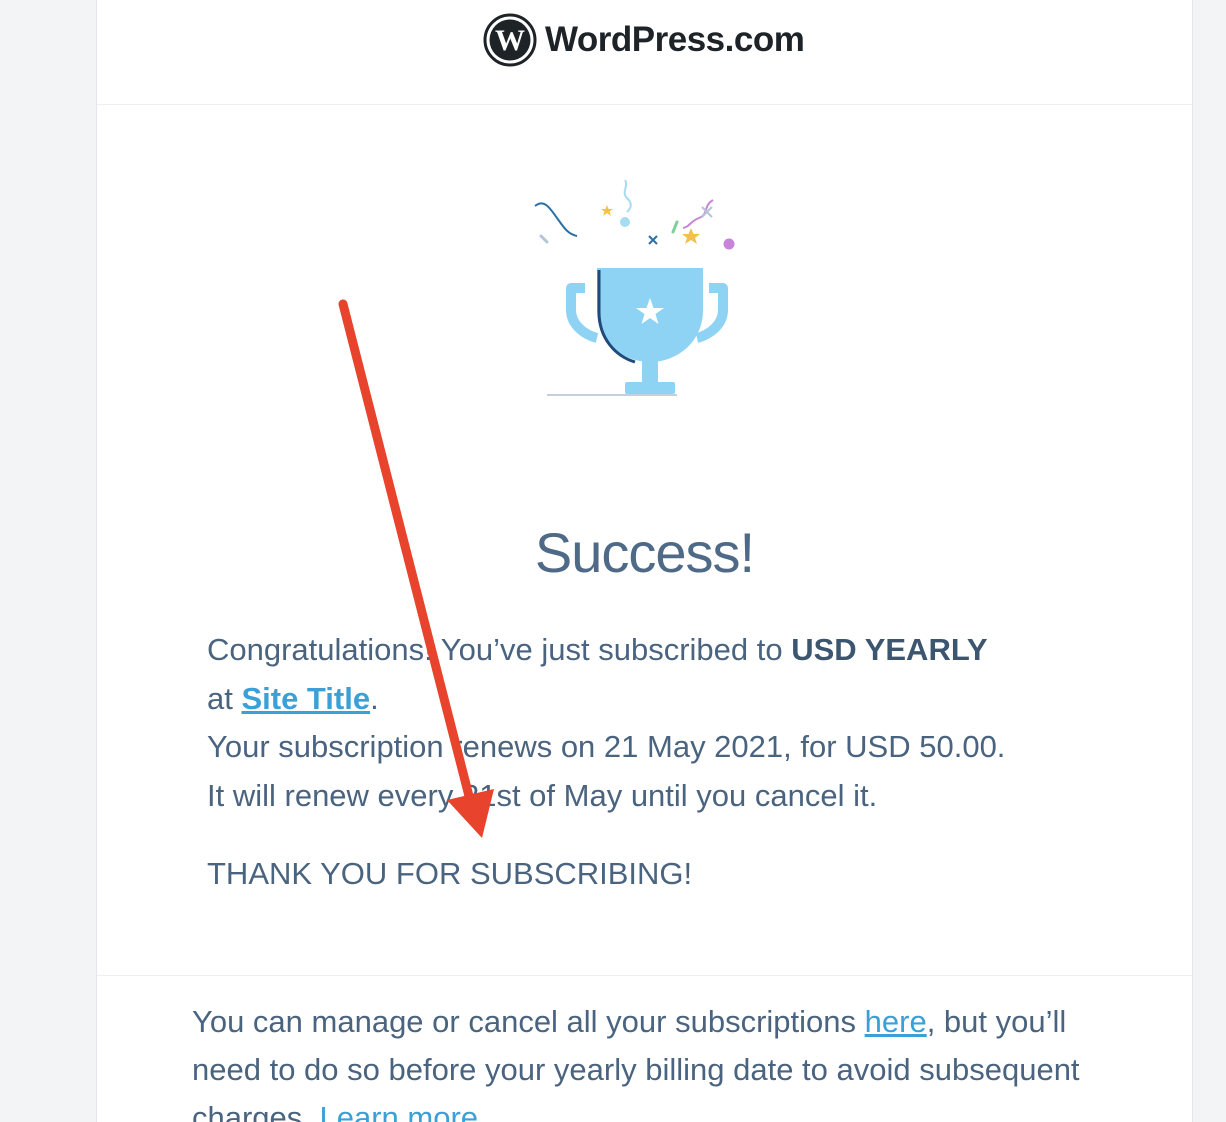 The image size is (1226, 1122). What do you see at coordinates (544, 239) in the screenshot?
I see `confetti-gray` at bounding box center [544, 239].